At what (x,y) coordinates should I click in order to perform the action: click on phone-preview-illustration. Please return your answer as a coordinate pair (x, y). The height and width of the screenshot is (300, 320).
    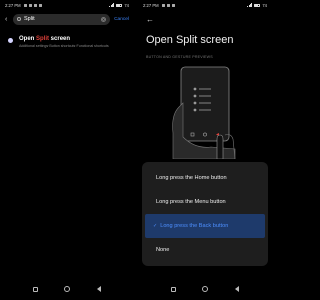
    Looking at the image, I should click on (206, 111).